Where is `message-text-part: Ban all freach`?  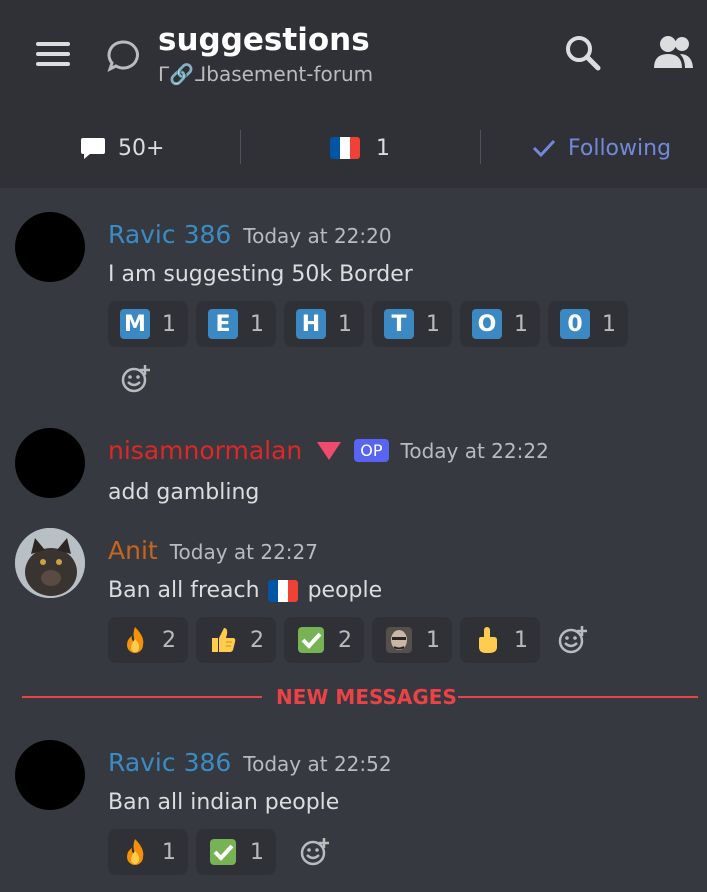 message-text-part: Ban all freach is located at coordinates (184, 590).